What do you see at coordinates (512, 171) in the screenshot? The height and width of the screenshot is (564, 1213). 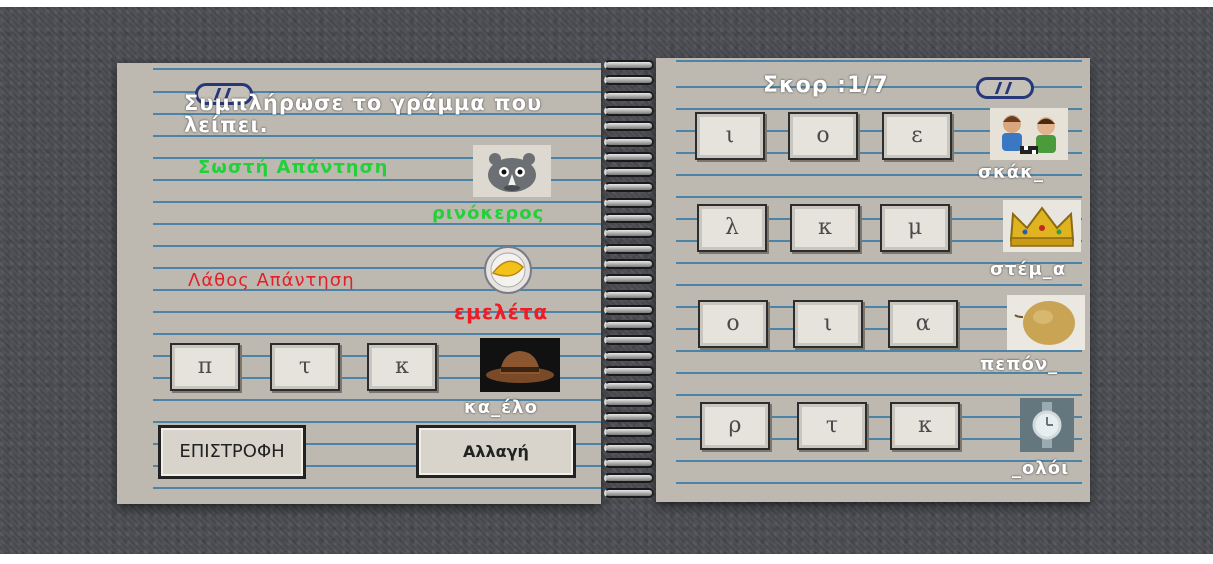 I see `rhino-icon` at bounding box center [512, 171].